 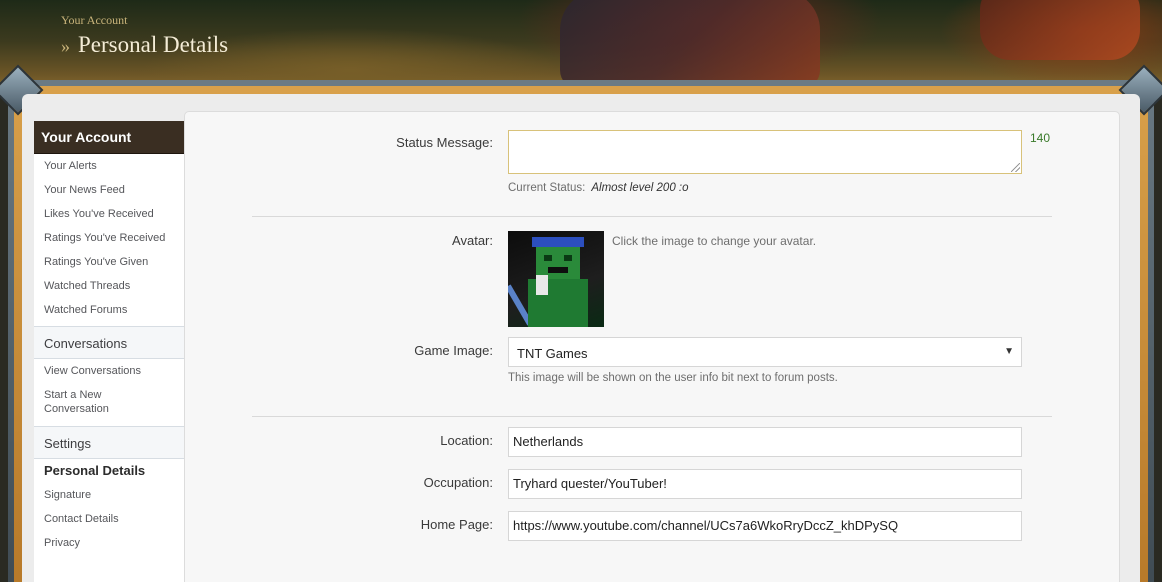 I want to click on current-status-value: Almost level 200 :o, so click(x=640, y=188).